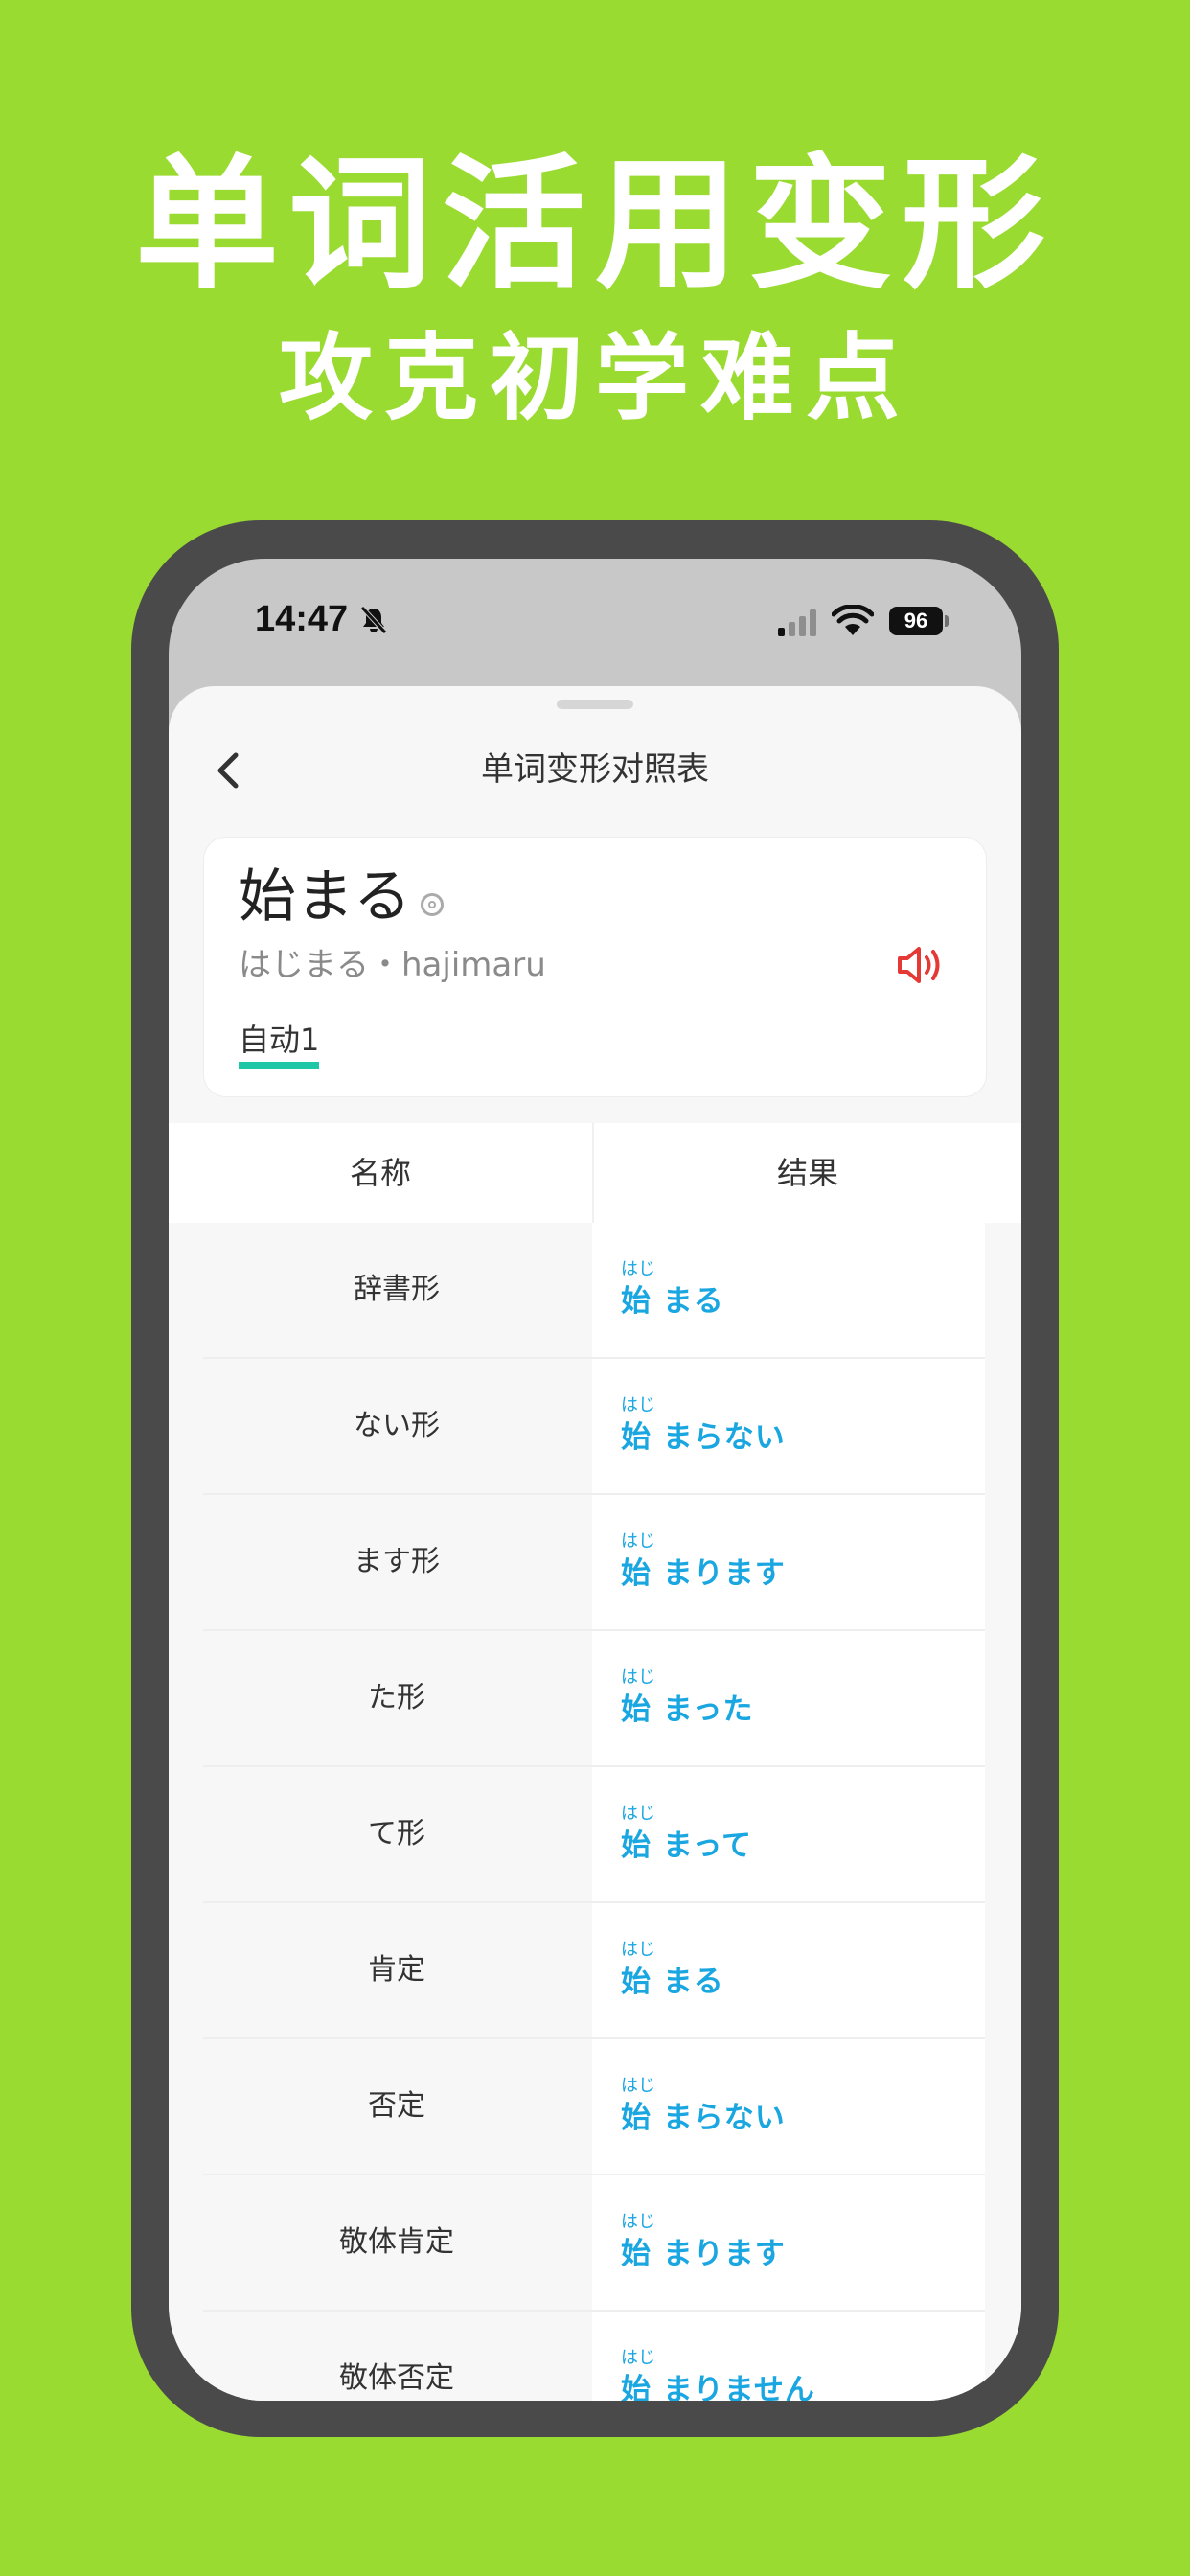 The width and height of the screenshot is (1190, 2576). I want to click on word-type-tag: 自动1, so click(279, 1043).